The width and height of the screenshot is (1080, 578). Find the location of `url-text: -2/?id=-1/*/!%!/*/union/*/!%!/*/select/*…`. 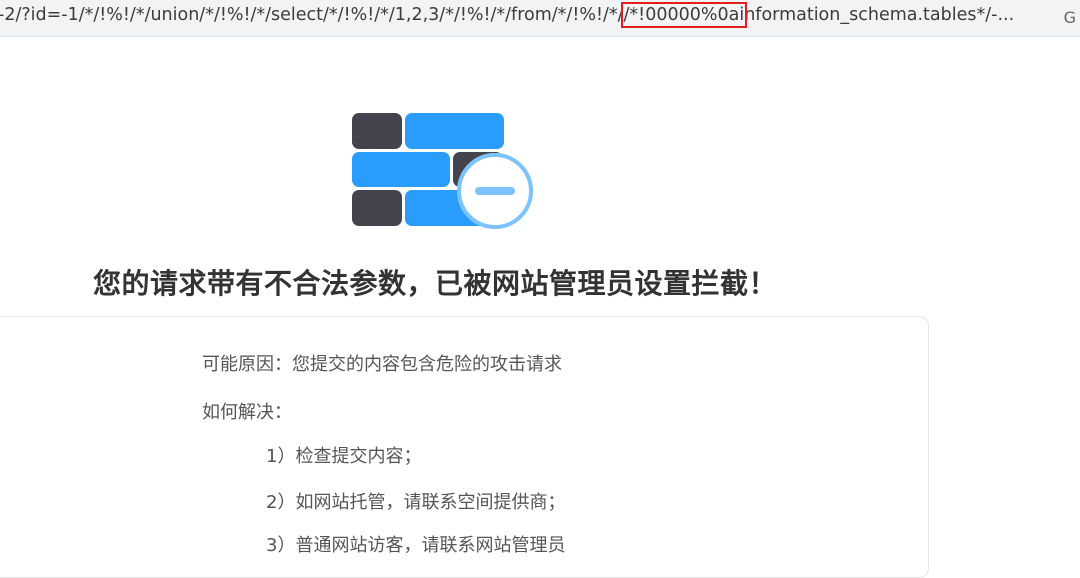

url-text: -2/?id=-1/*/!%!/*/union/*/!%!/*/select/*… is located at coordinates (507, 15).